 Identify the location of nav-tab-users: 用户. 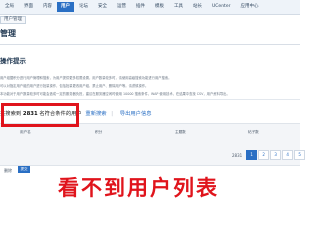
(65, 7).